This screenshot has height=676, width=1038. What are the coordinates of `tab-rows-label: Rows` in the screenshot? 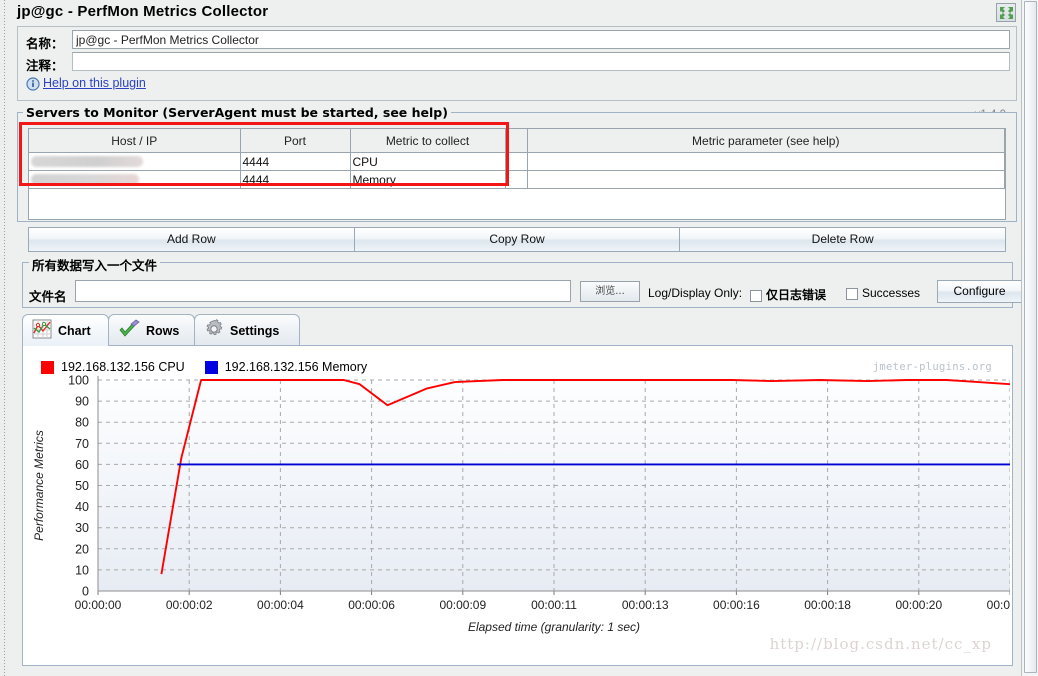 It's located at (163, 330).